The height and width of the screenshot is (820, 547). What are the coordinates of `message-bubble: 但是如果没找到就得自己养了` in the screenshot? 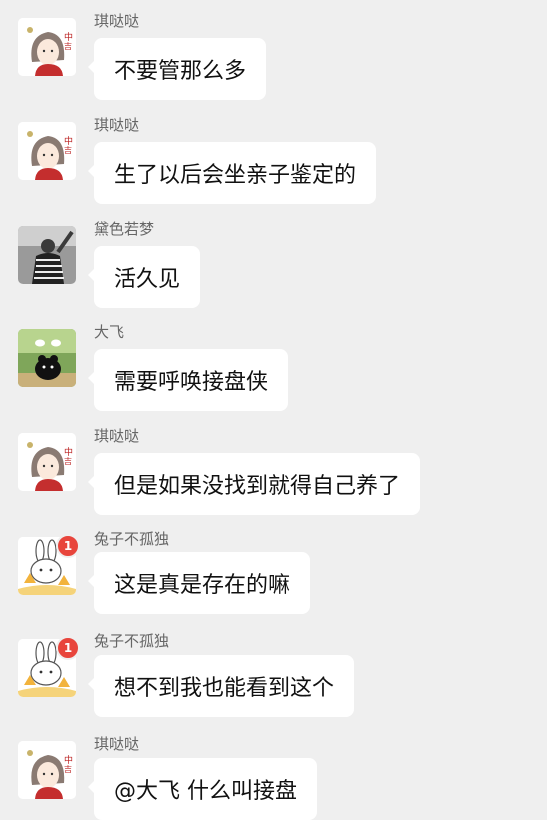 It's located at (254, 484).